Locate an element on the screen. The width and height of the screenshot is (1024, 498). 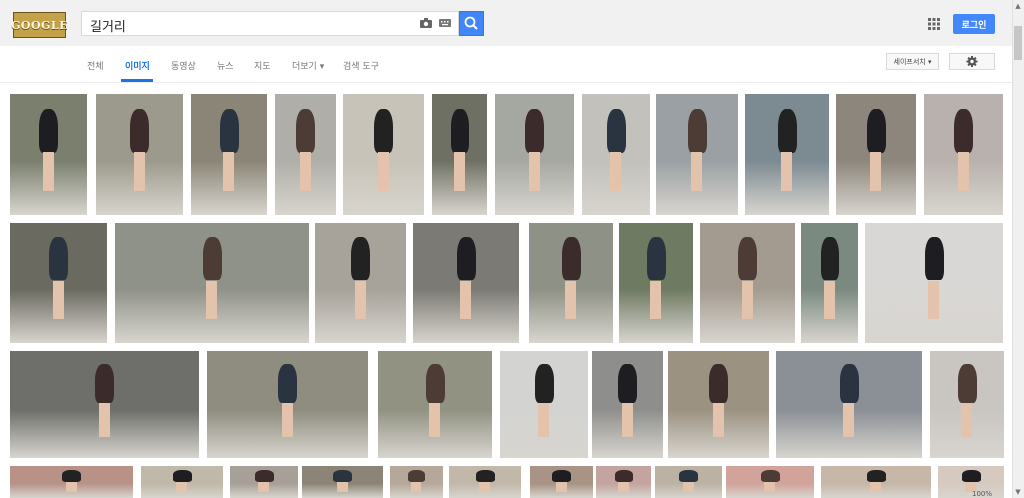
search-icon is located at coordinates (471, 23).